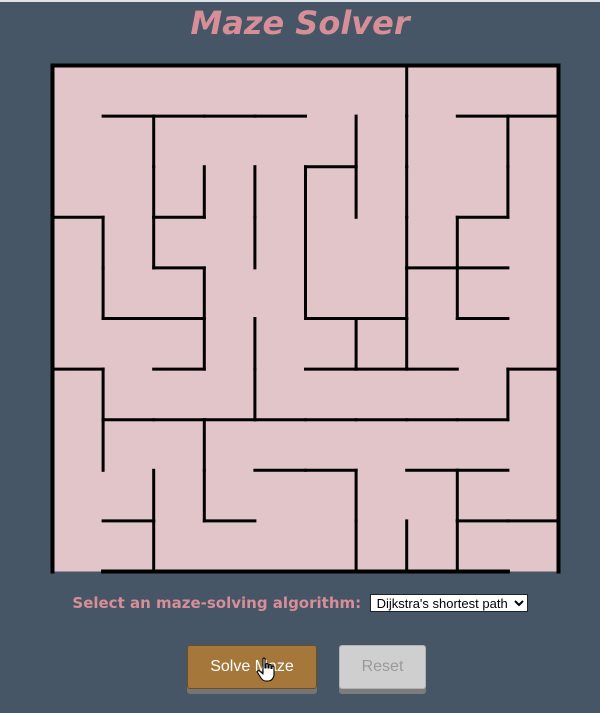 This screenshot has height=713, width=600. What do you see at coordinates (300, 23) in the screenshot?
I see `page-title: Maze Solver` at bounding box center [300, 23].